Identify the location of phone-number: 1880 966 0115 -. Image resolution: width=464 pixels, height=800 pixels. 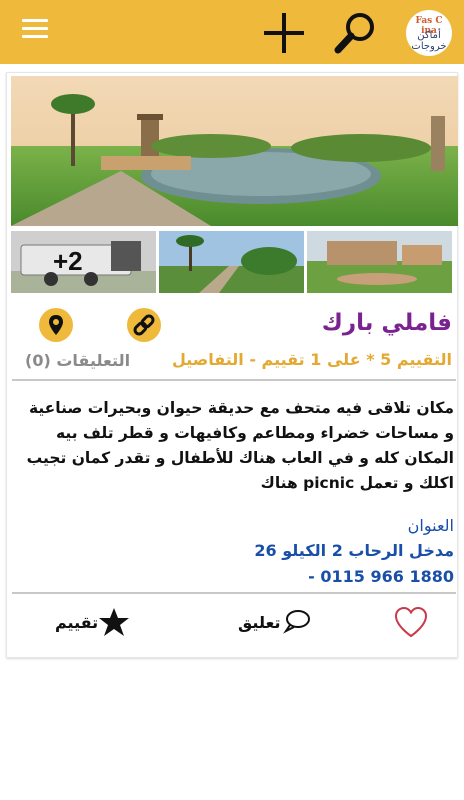
(381, 576).